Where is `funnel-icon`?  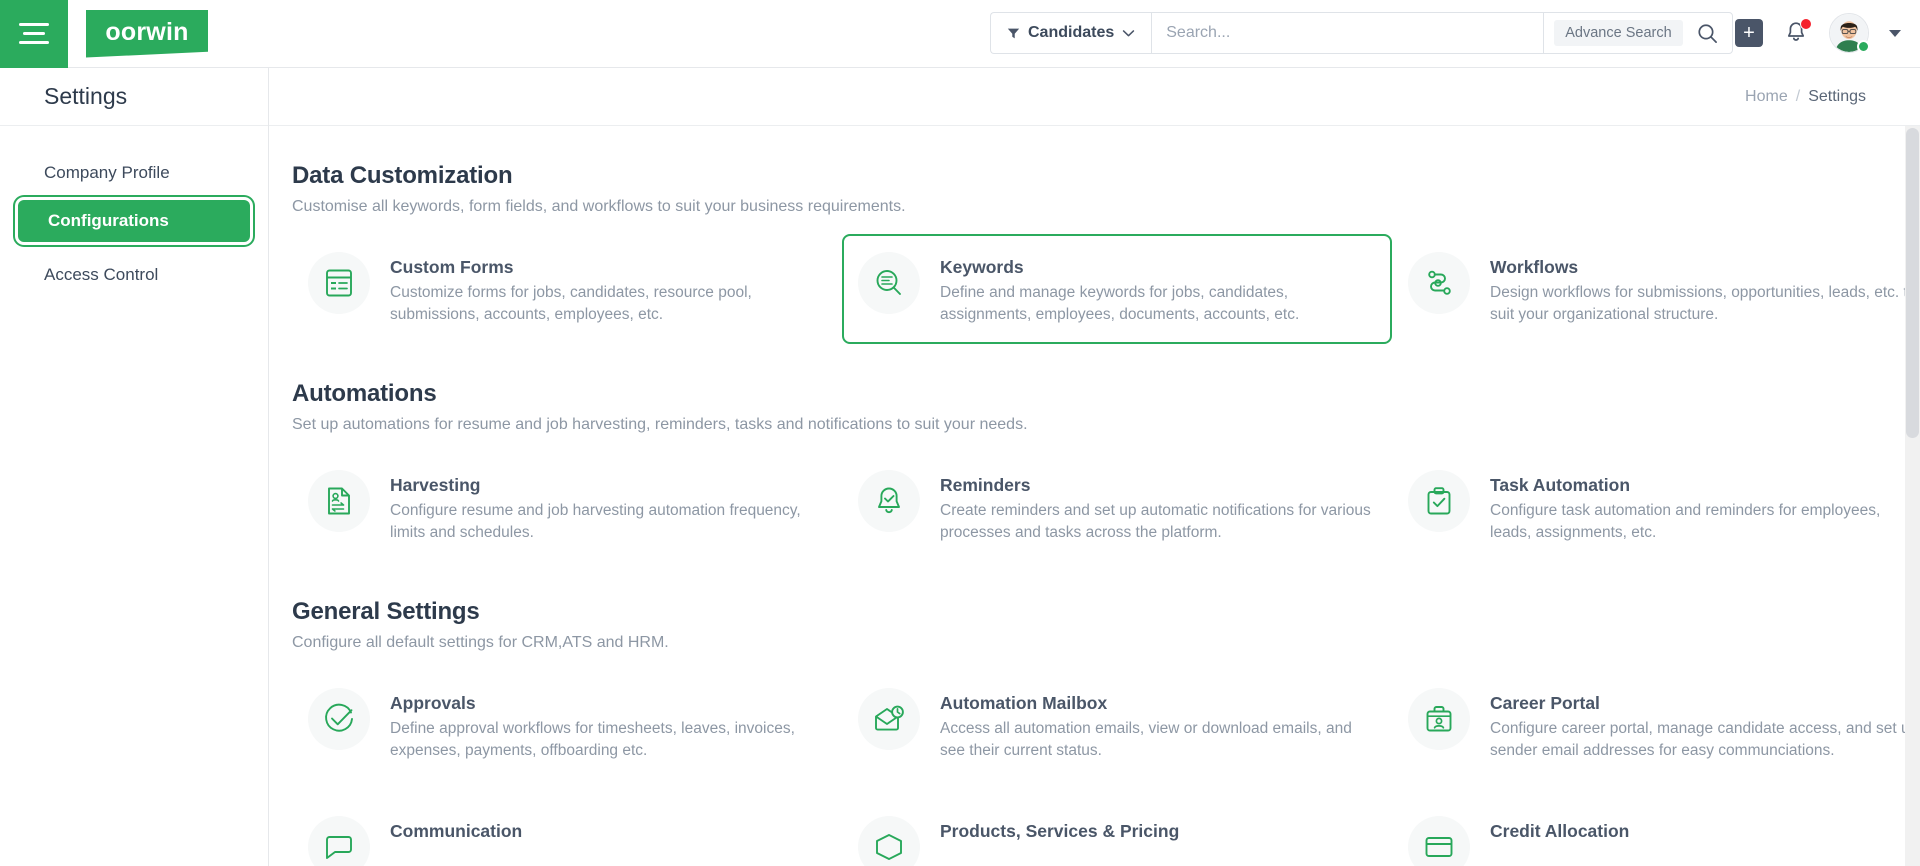 funnel-icon is located at coordinates (1013, 33).